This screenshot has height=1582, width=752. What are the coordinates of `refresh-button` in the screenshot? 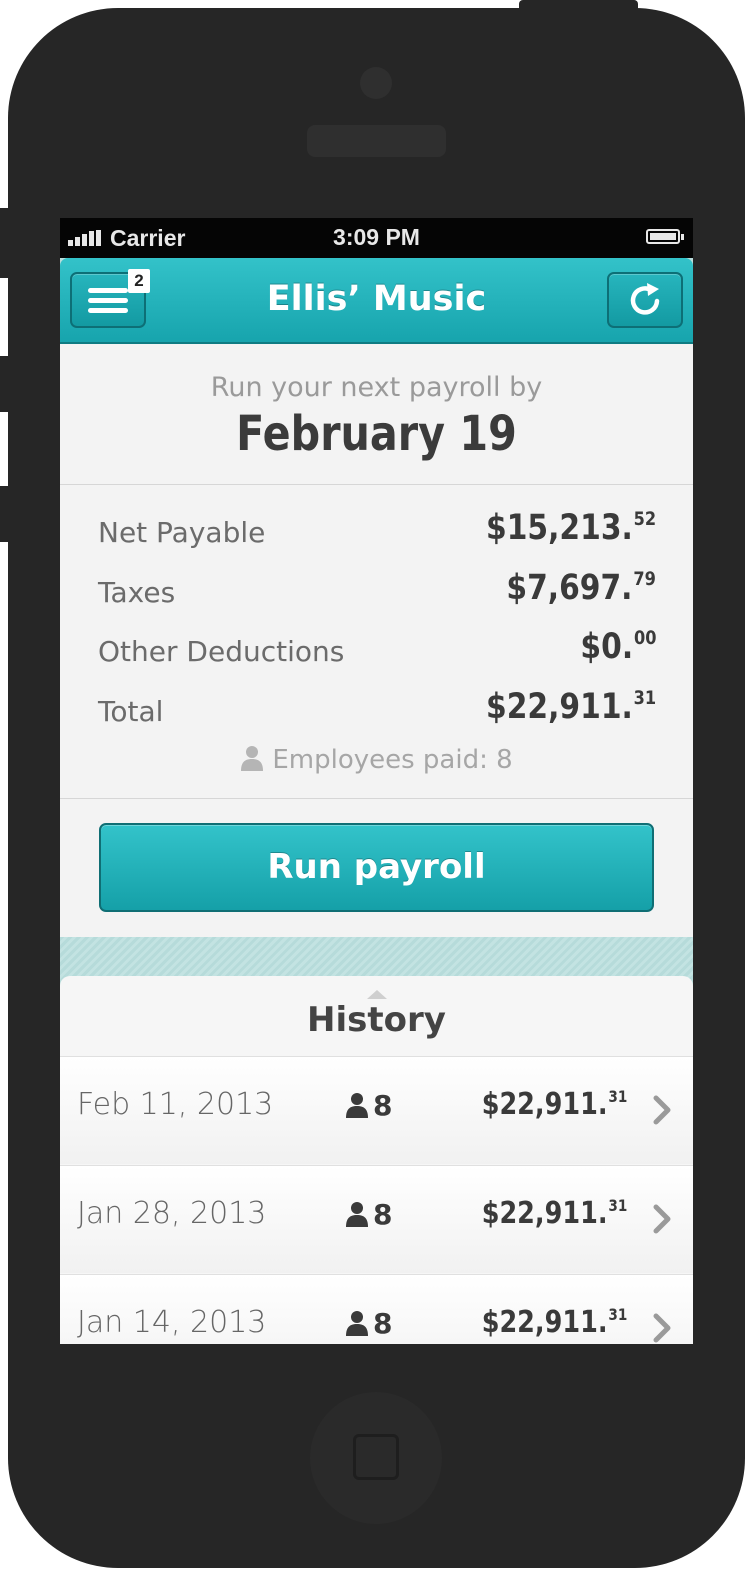 It's located at (645, 300).